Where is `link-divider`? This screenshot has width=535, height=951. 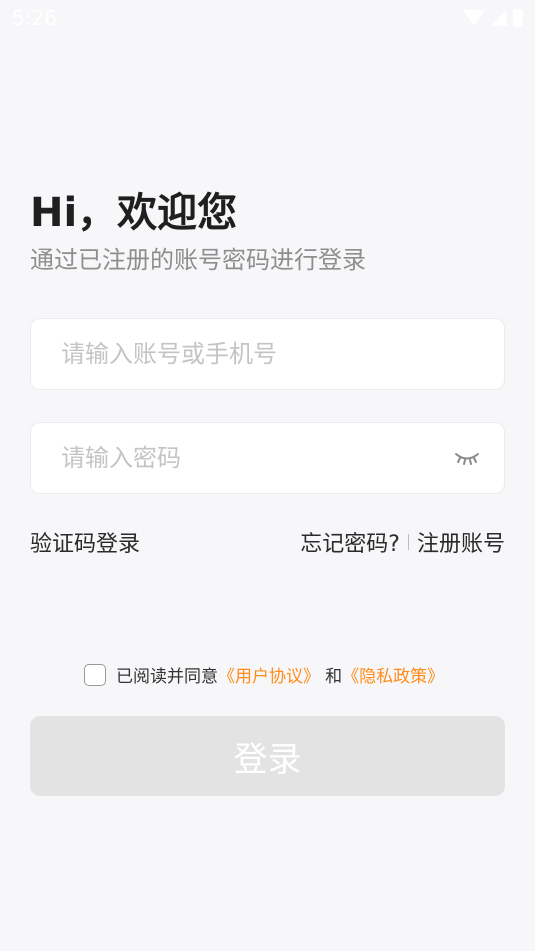
link-divider is located at coordinates (408, 542).